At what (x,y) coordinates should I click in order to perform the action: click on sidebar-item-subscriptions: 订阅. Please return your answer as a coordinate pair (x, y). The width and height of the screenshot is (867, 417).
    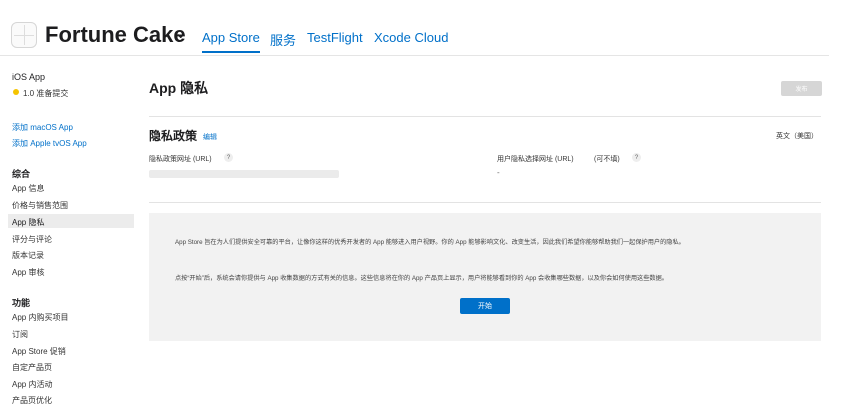
    Looking at the image, I should click on (20, 334).